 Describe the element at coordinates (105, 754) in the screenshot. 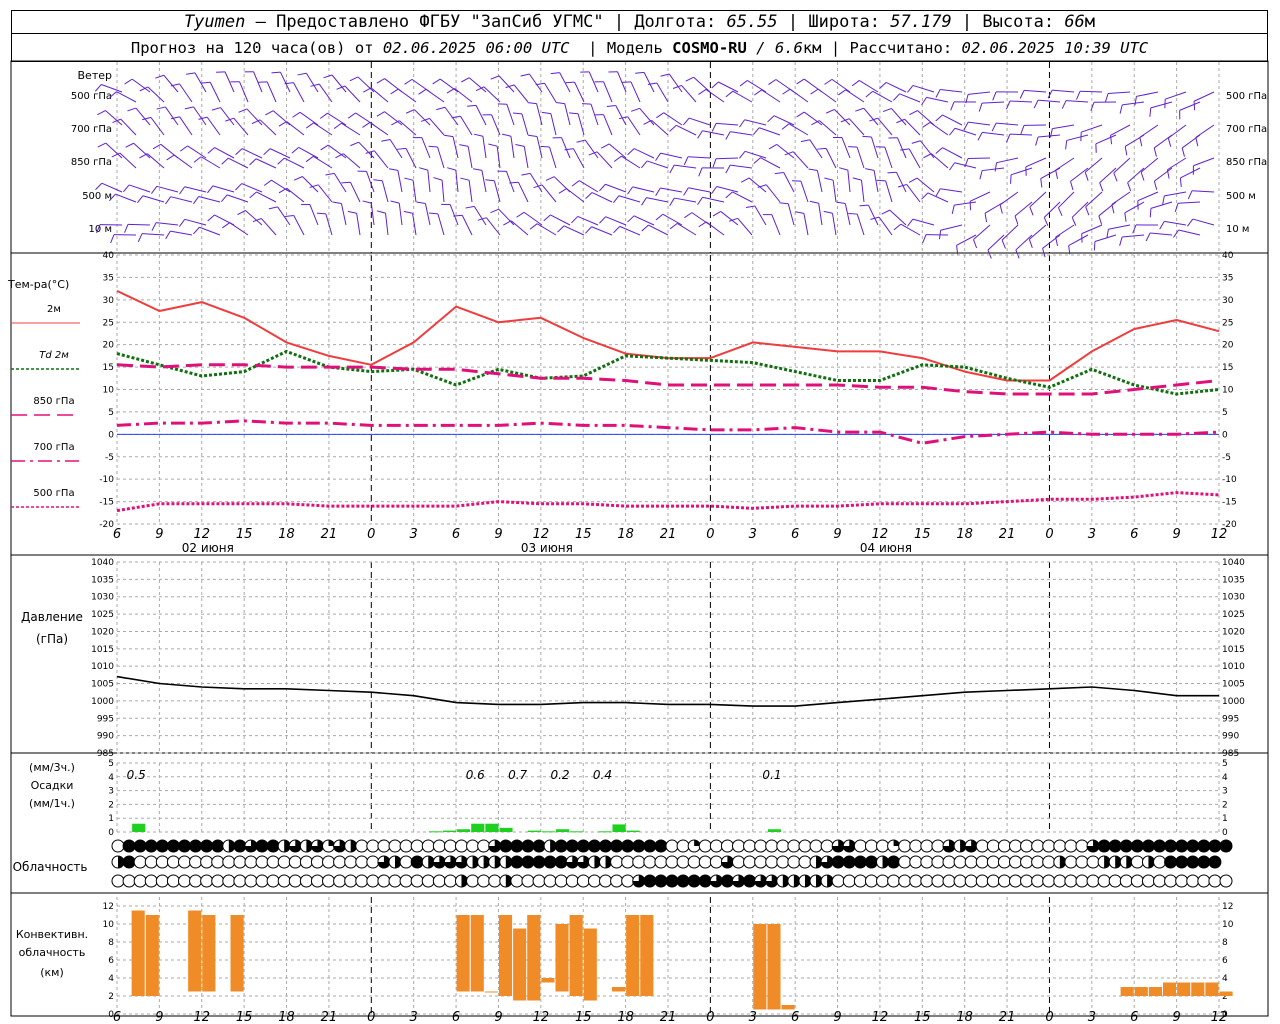

I see `pressure-tick-left: 985` at that location.